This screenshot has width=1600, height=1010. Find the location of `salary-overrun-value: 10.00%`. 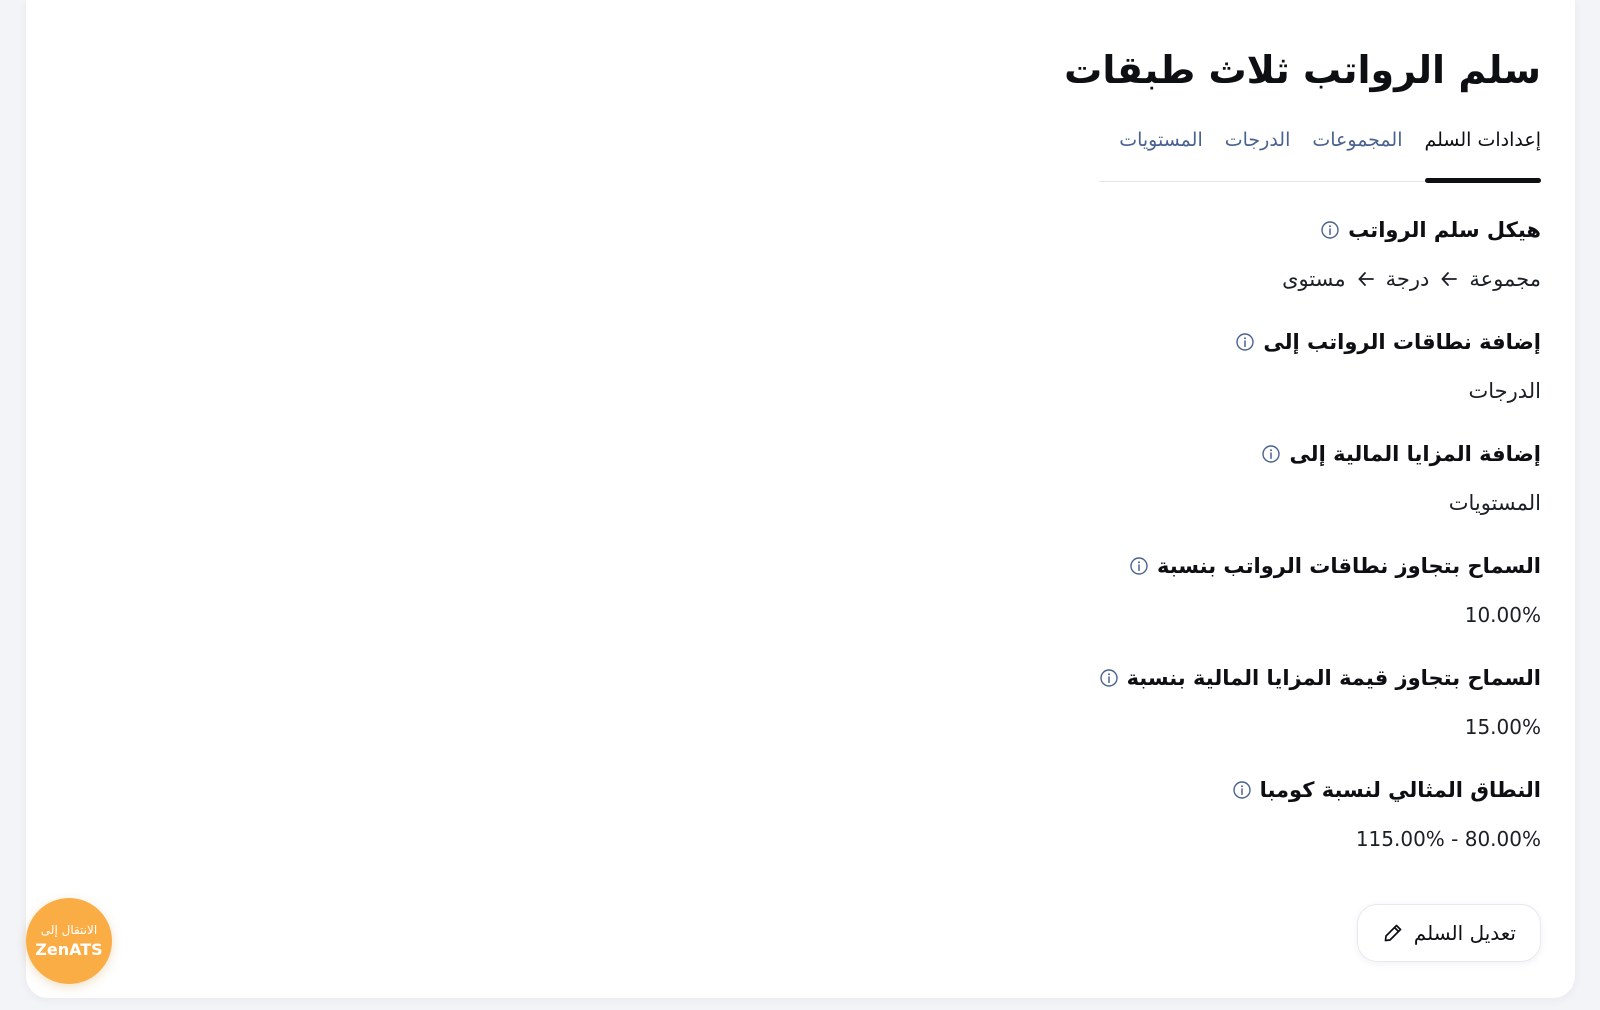

salary-overrun-value: 10.00% is located at coordinates (1502, 615).